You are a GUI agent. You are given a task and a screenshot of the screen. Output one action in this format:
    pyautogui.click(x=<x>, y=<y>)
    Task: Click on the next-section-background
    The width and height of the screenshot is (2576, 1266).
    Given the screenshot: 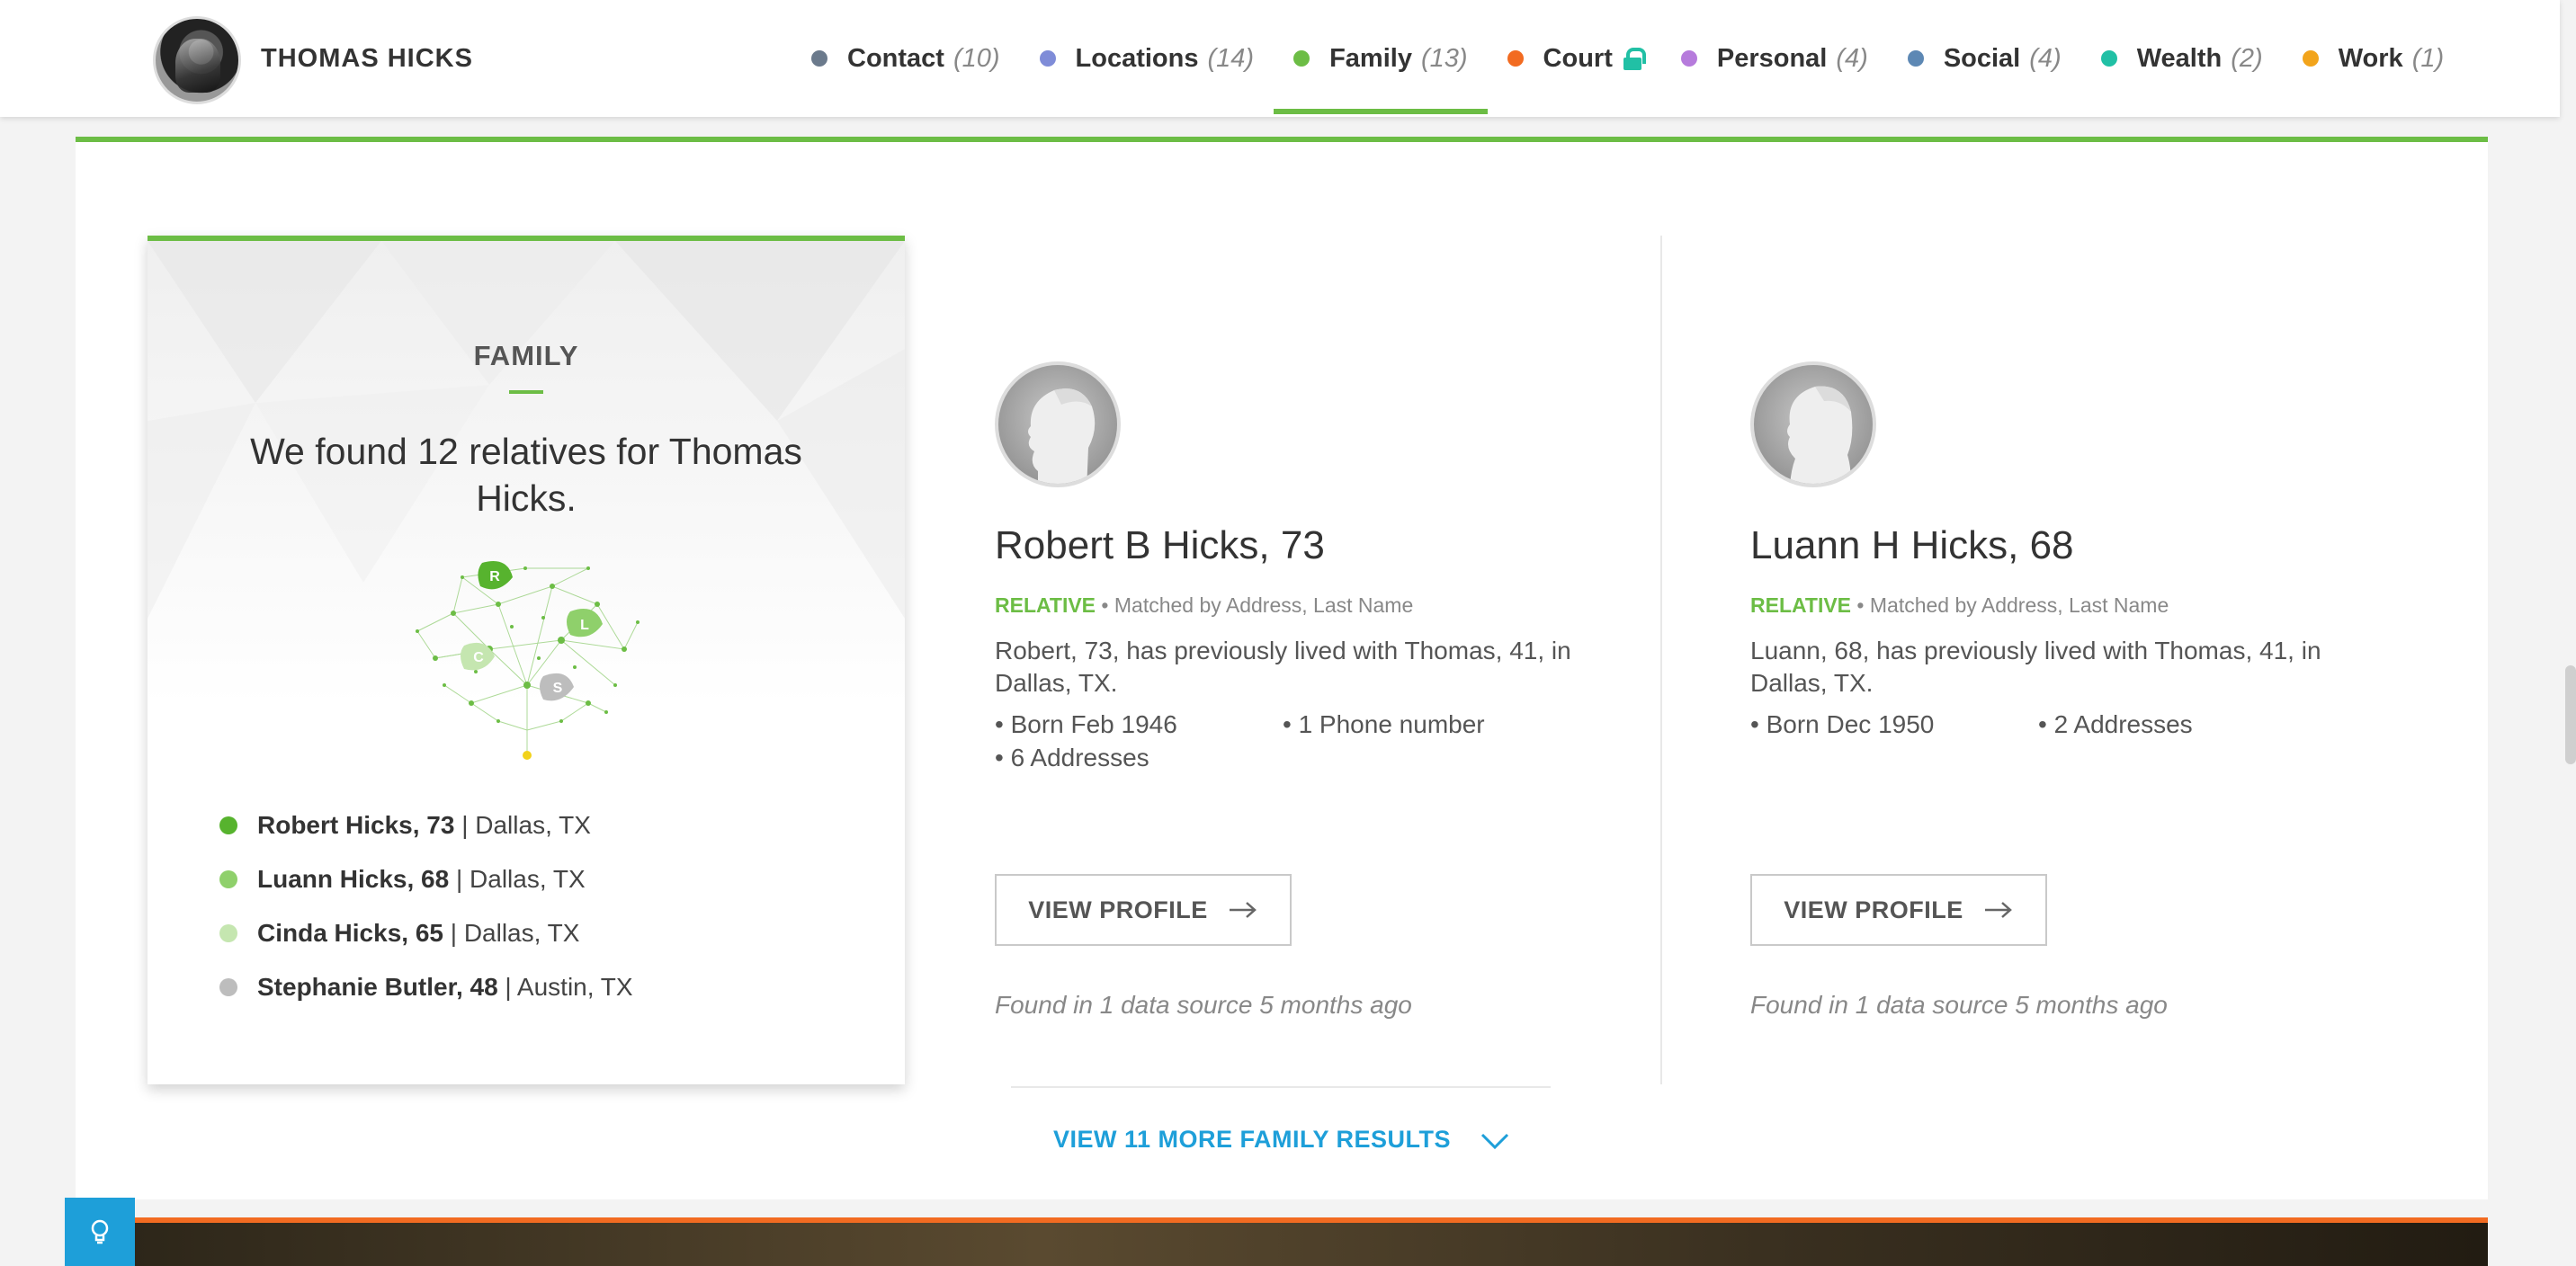 What is the action you would take?
    pyautogui.click(x=1282, y=1244)
    